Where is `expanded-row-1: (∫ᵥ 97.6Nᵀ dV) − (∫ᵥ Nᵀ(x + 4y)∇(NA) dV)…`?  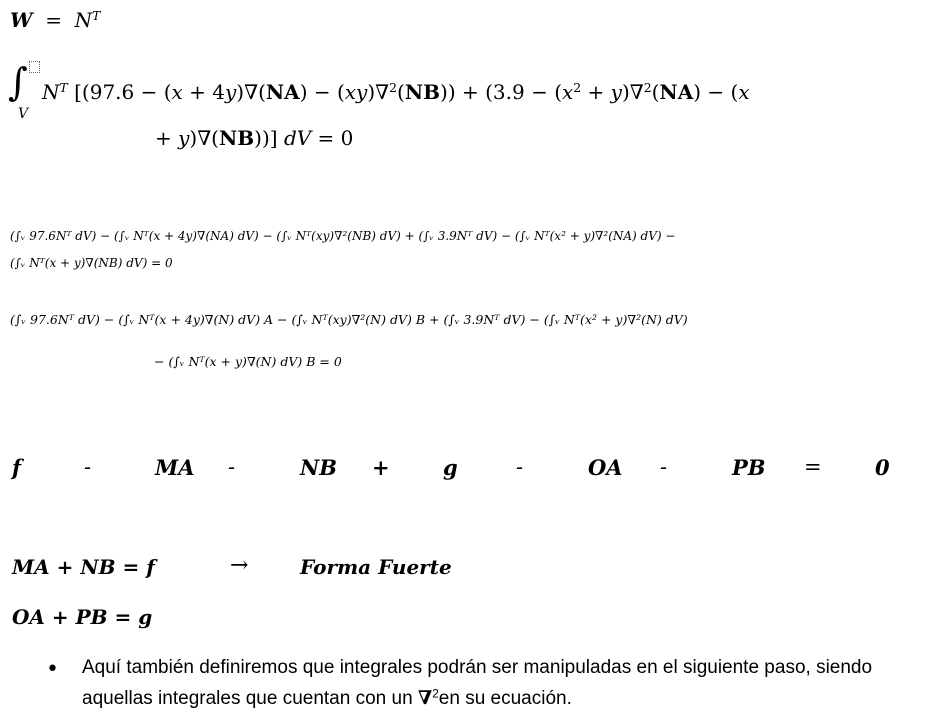 expanded-row-1: (∫ᵥ 97.6Nᵀ dV) − (∫ᵥ Nᵀ(x + 4y)∇(NA) dV)… is located at coordinates (343, 236).